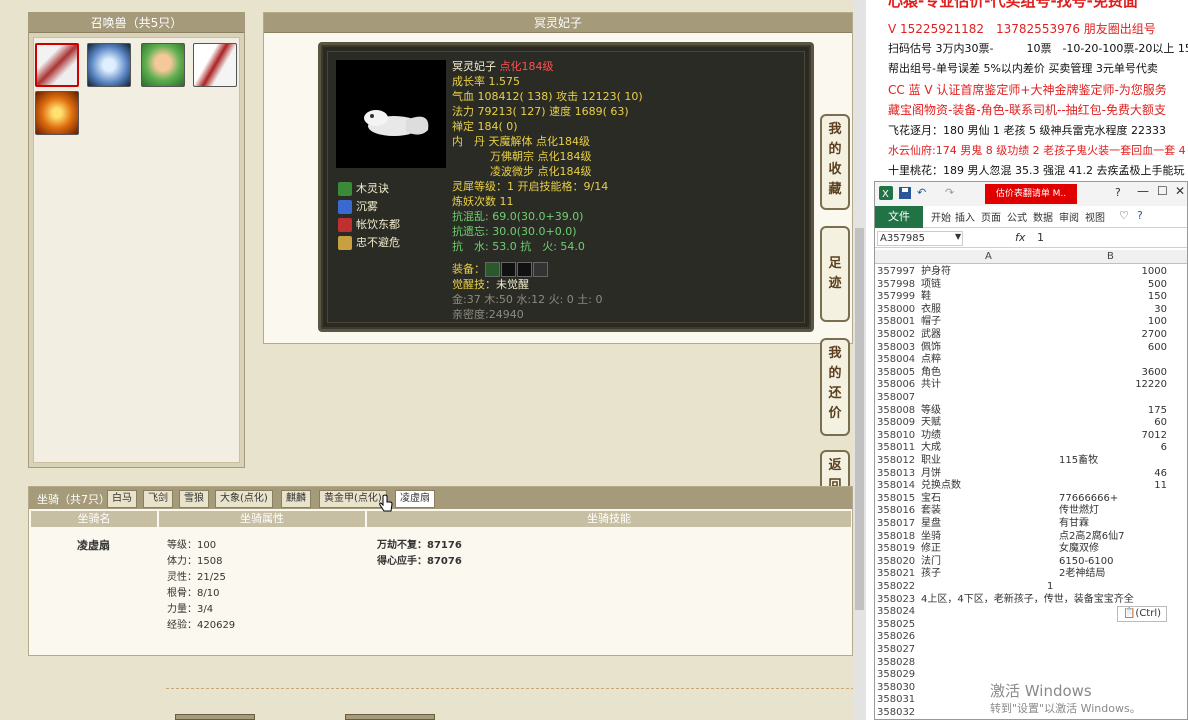  I want to click on row-number: 358003, so click(896, 348).